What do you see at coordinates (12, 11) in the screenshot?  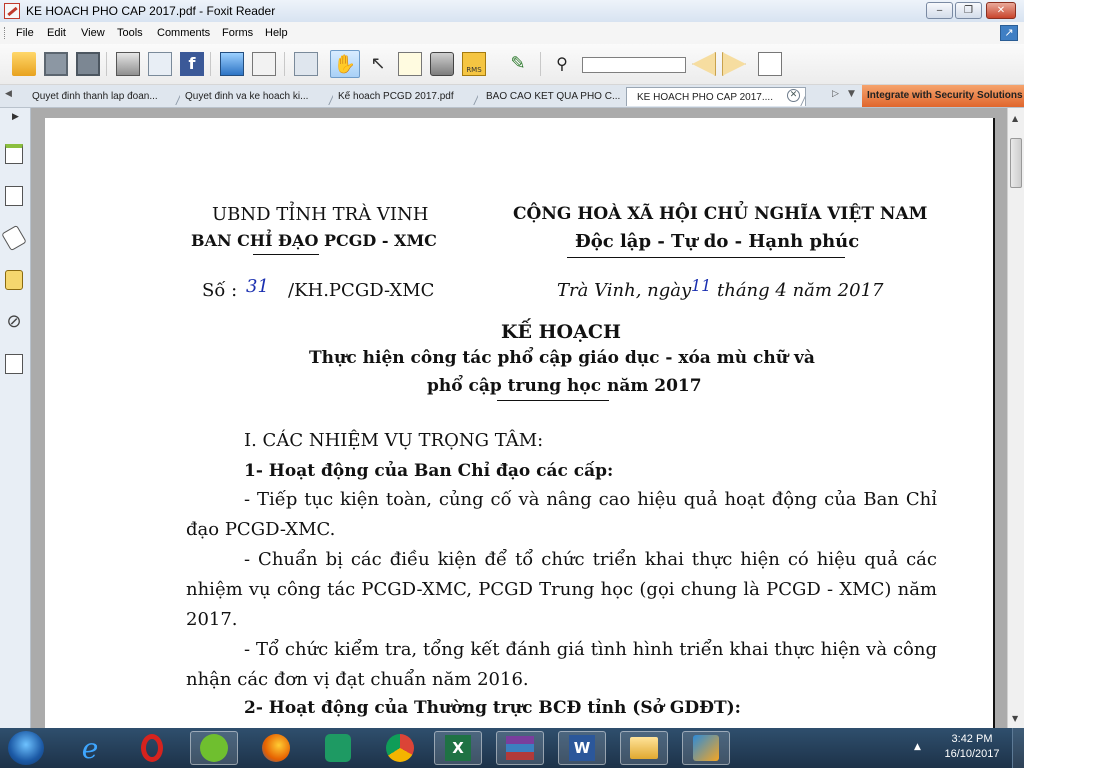 I see `foxit-app-icon` at bounding box center [12, 11].